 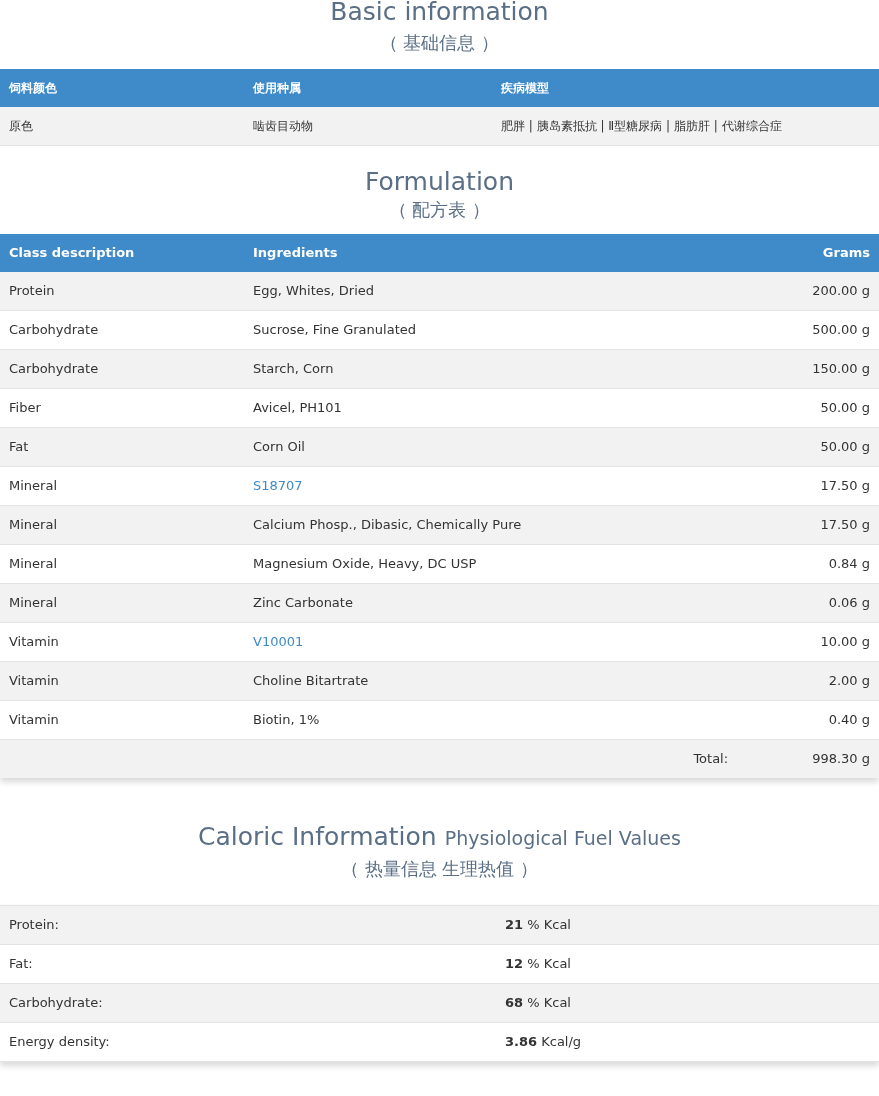 What do you see at coordinates (538, 963) in the screenshot?
I see `table-cell-text: 12 % Kcal` at bounding box center [538, 963].